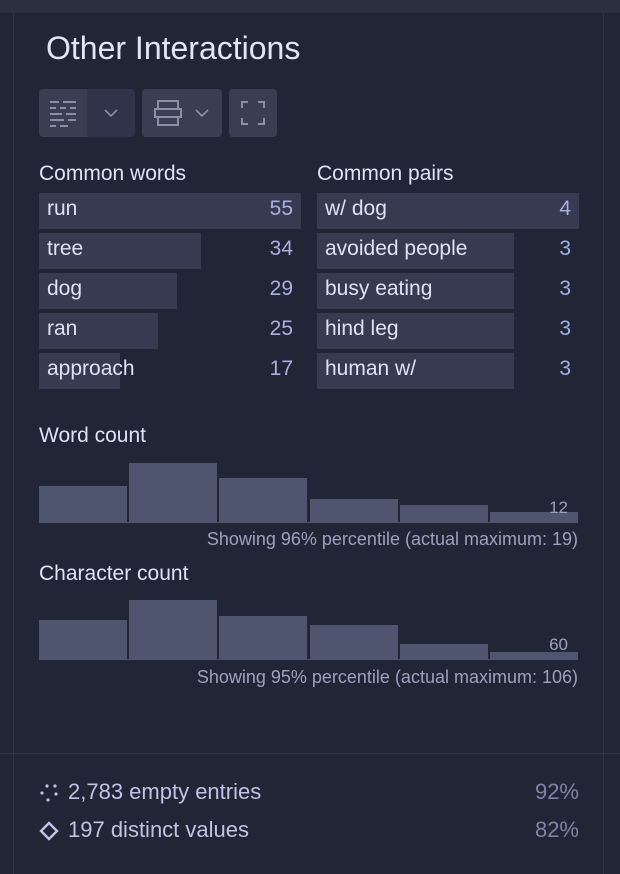 The height and width of the screenshot is (874, 620). I want to click on common-word-label: dog, so click(65, 288).